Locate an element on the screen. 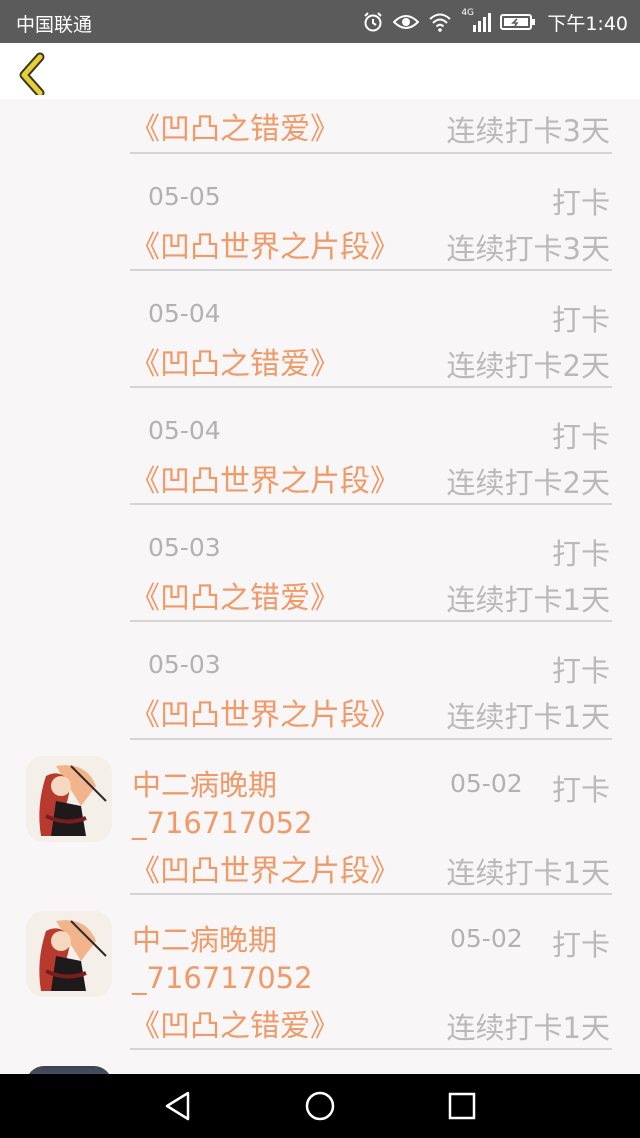 The height and width of the screenshot is (1138, 640). recents-square-icon is located at coordinates (462, 1106).